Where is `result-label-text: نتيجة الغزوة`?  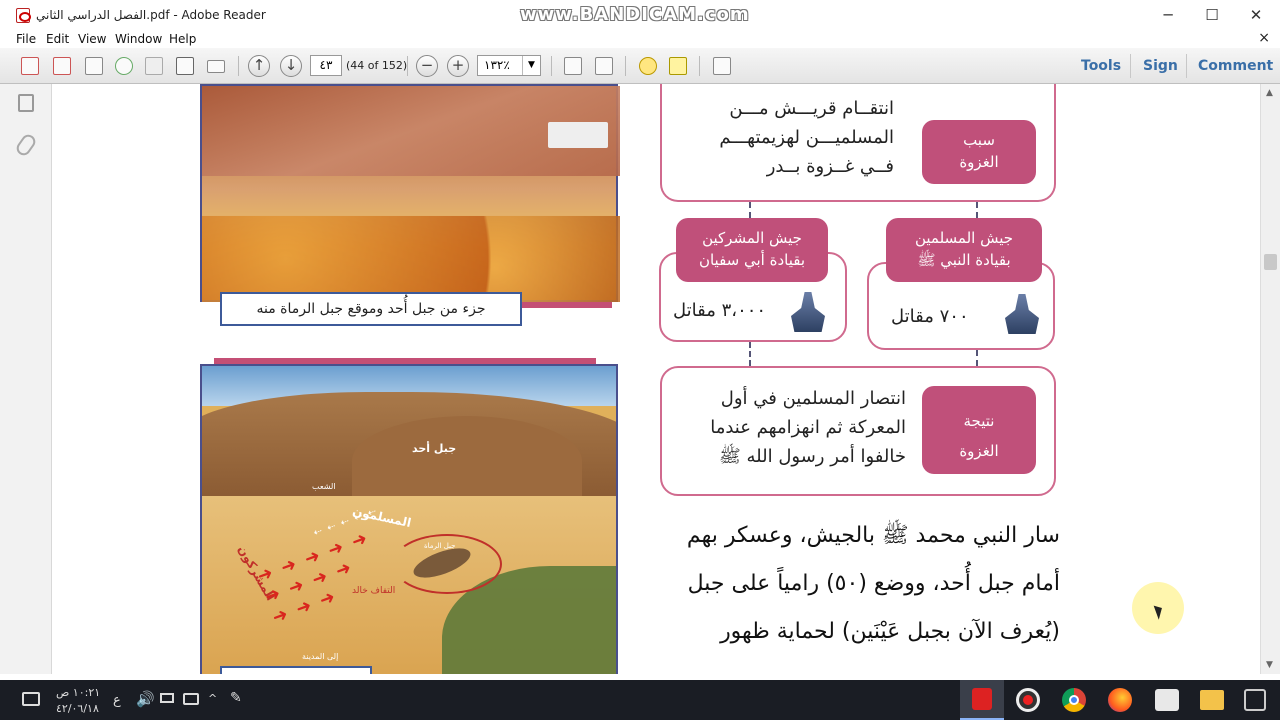 result-label-text: نتيجة الغزوة is located at coordinates (979, 436).